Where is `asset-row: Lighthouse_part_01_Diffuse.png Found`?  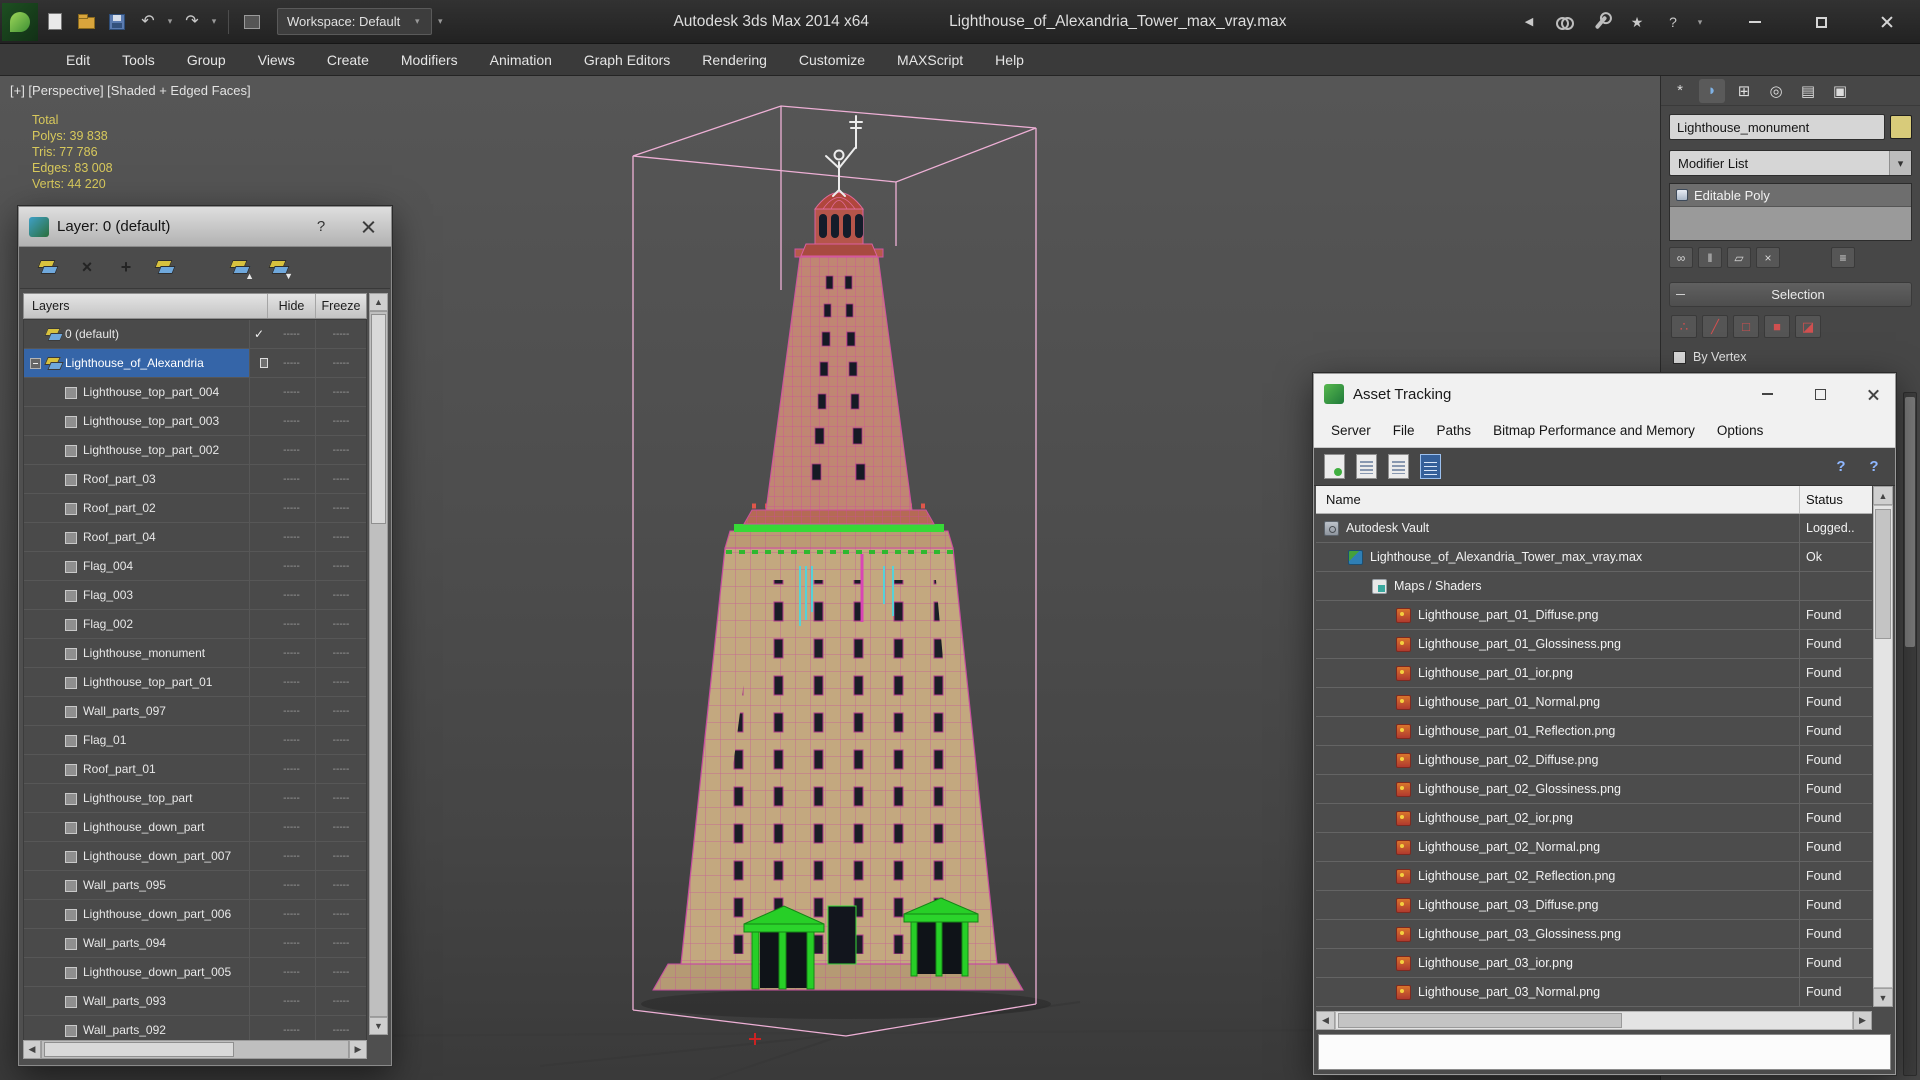 asset-row: Lighthouse_part_01_Diffuse.png Found is located at coordinates (1594, 615).